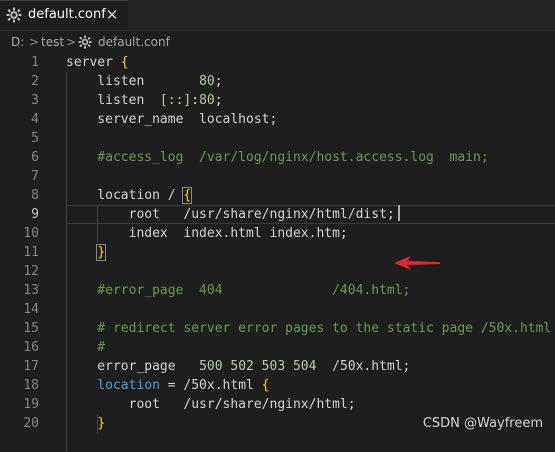 Image resolution: width=555 pixels, height=452 pixels. Describe the element at coordinates (35, 62) in the screenshot. I see `line-number: 1` at that location.